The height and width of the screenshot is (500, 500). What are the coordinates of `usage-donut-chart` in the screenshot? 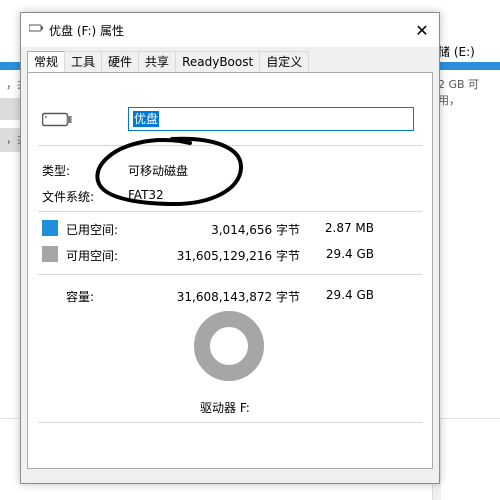 It's located at (229, 346).